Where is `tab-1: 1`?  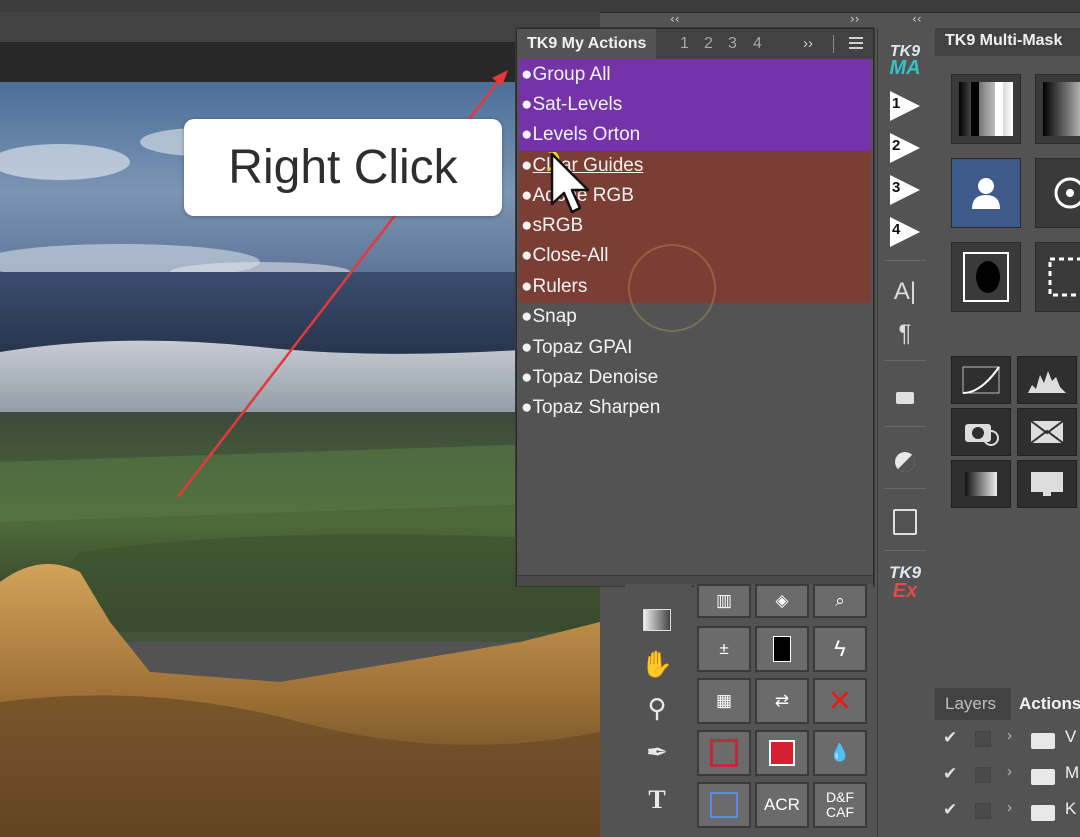 tab-1: 1 is located at coordinates (684, 44).